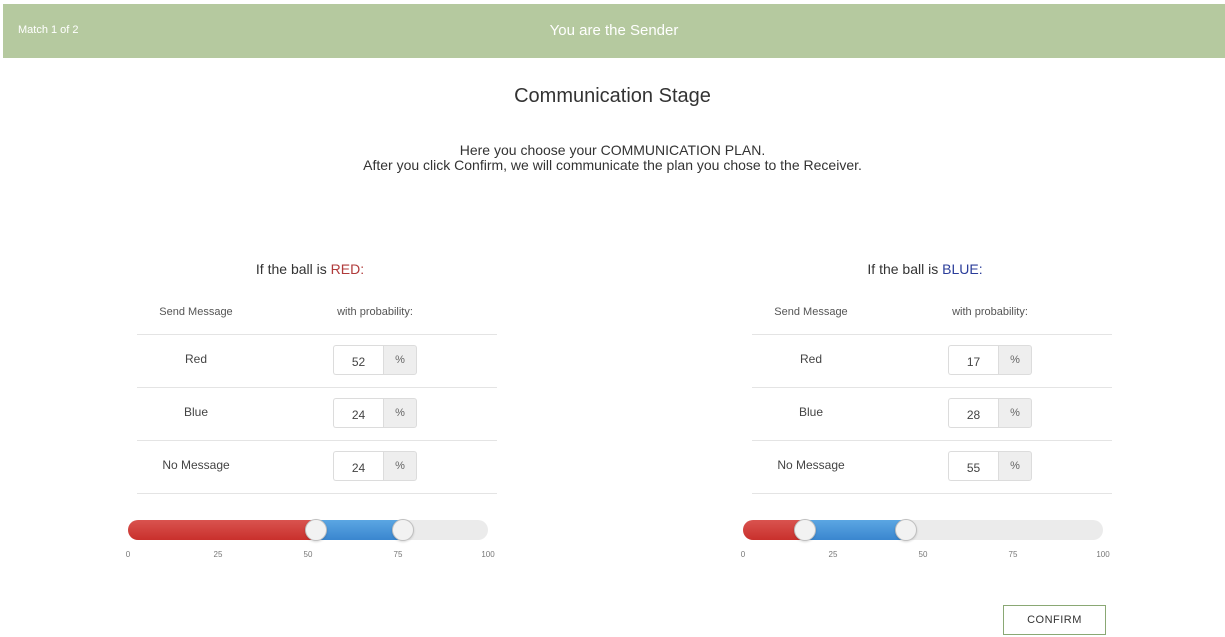 Image resolution: width=1225 pixels, height=637 pixels. Describe the element at coordinates (960, 269) in the screenshot. I see `heading-color-word: BLUE` at that location.